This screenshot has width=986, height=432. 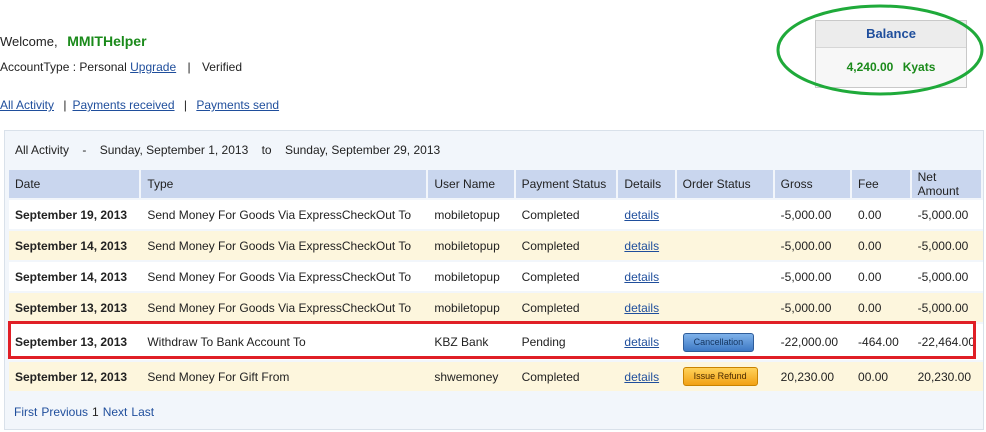 What do you see at coordinates (221, 67) in the screenshot?
I see `verified-status: Verified` at bounding box center [221, 67].